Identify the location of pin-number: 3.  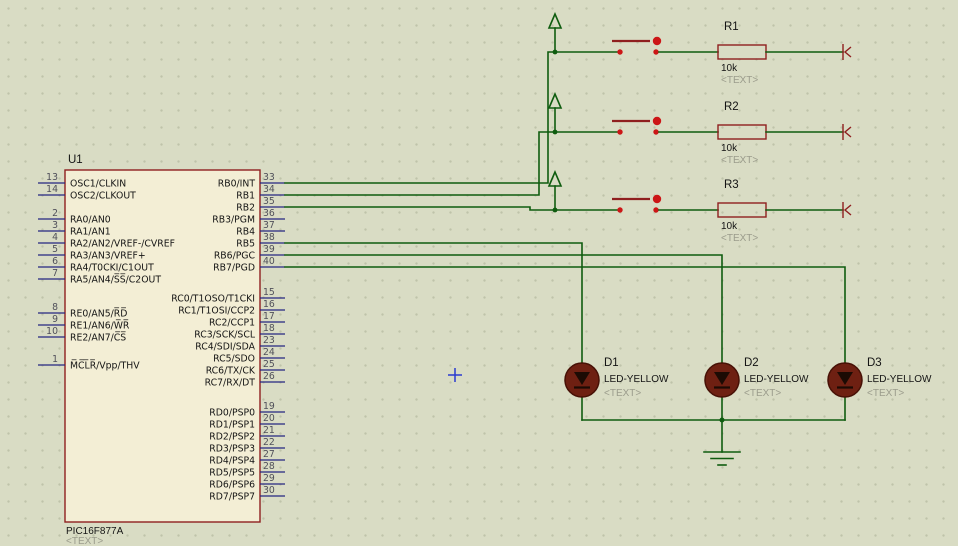
(55, 225).